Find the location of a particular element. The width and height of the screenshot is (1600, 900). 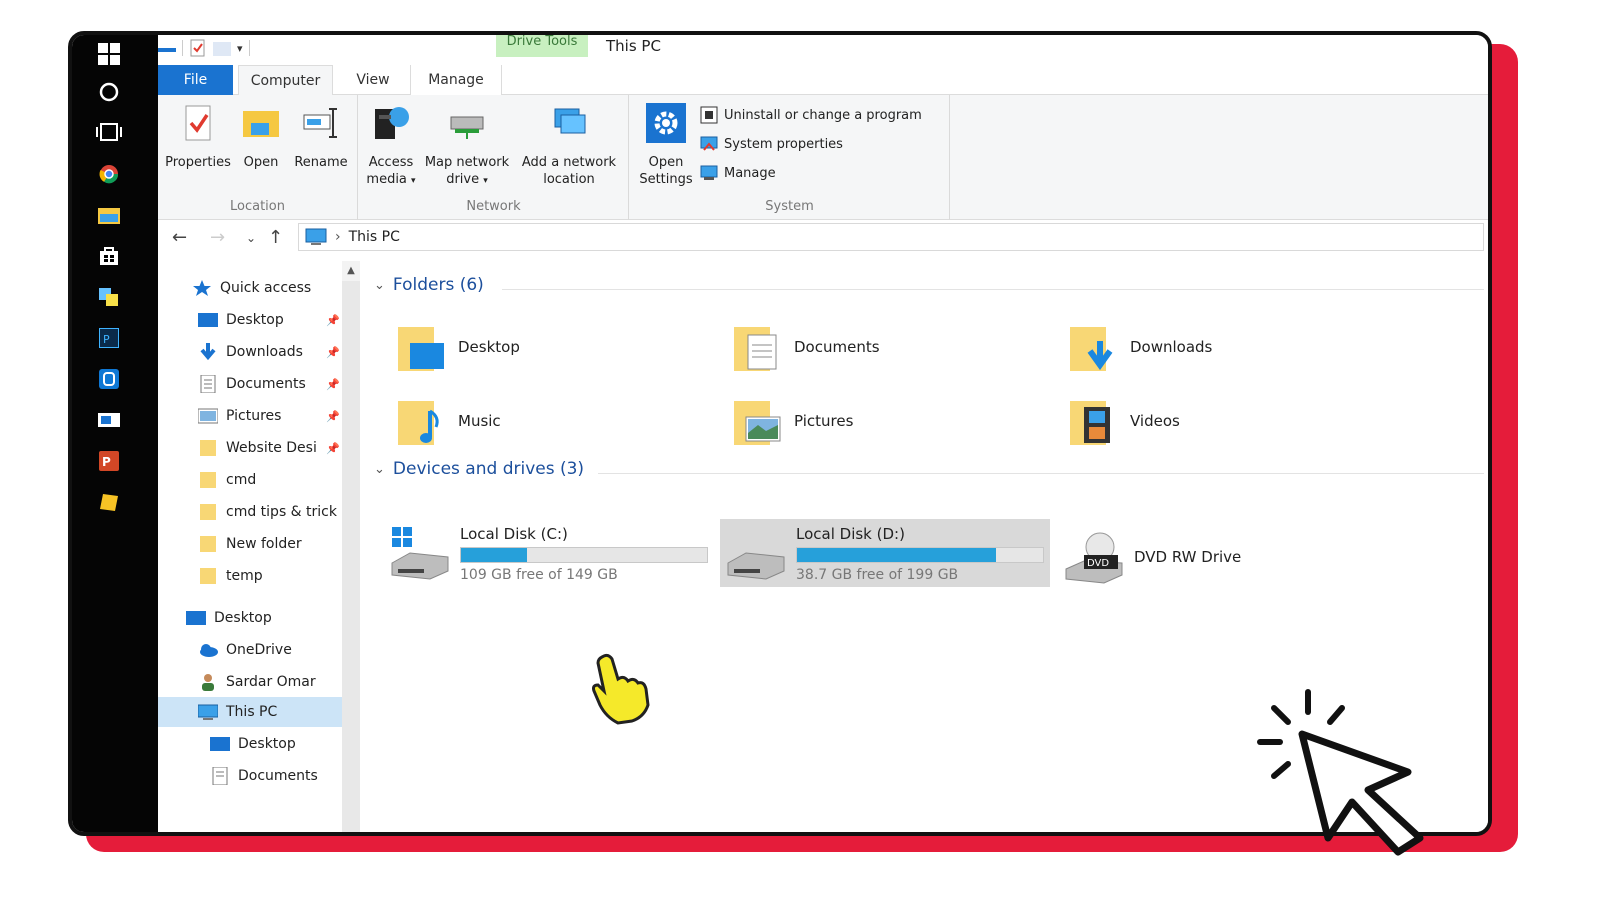

folder-downloads: Downloads is located at coordinates (1140, 347).